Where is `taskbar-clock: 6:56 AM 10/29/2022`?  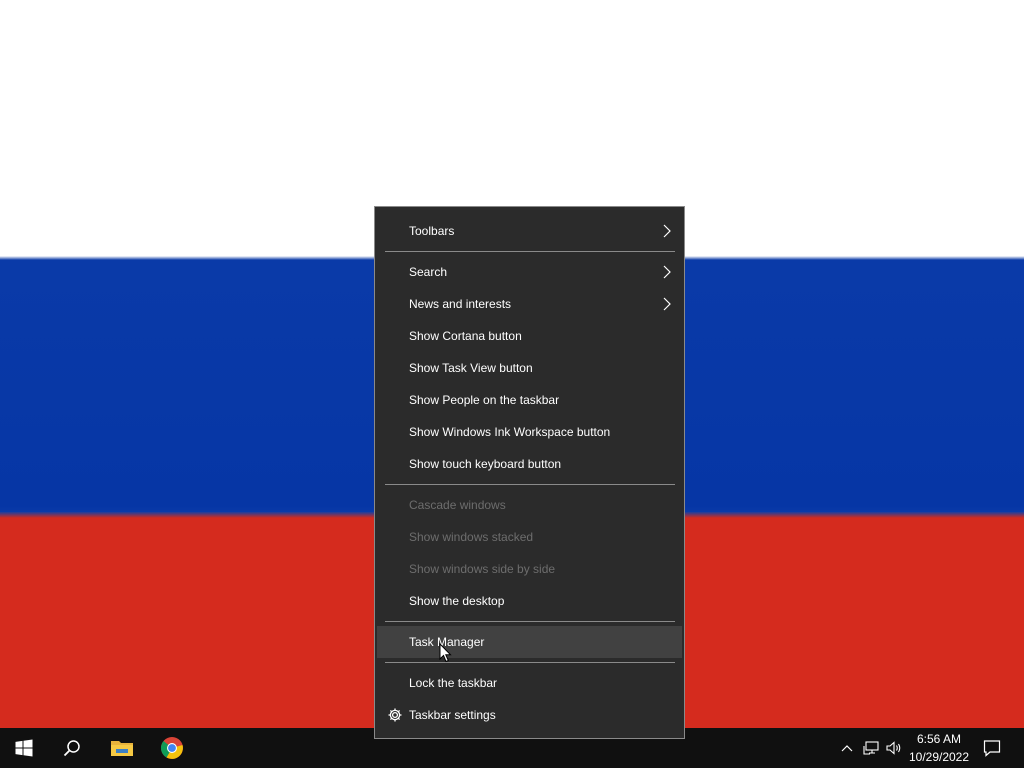 taskbar-clock: 6:56 AM 10/29/2022 is located at coordinates (939, 748).